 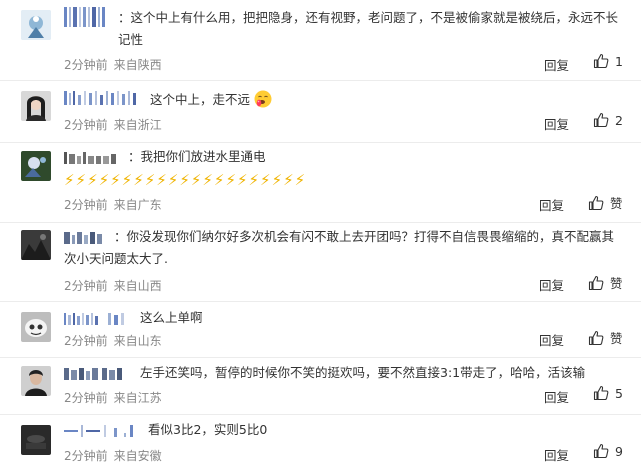 I want to click on comment-location: 来自陕西, so click(x=137, y=65).